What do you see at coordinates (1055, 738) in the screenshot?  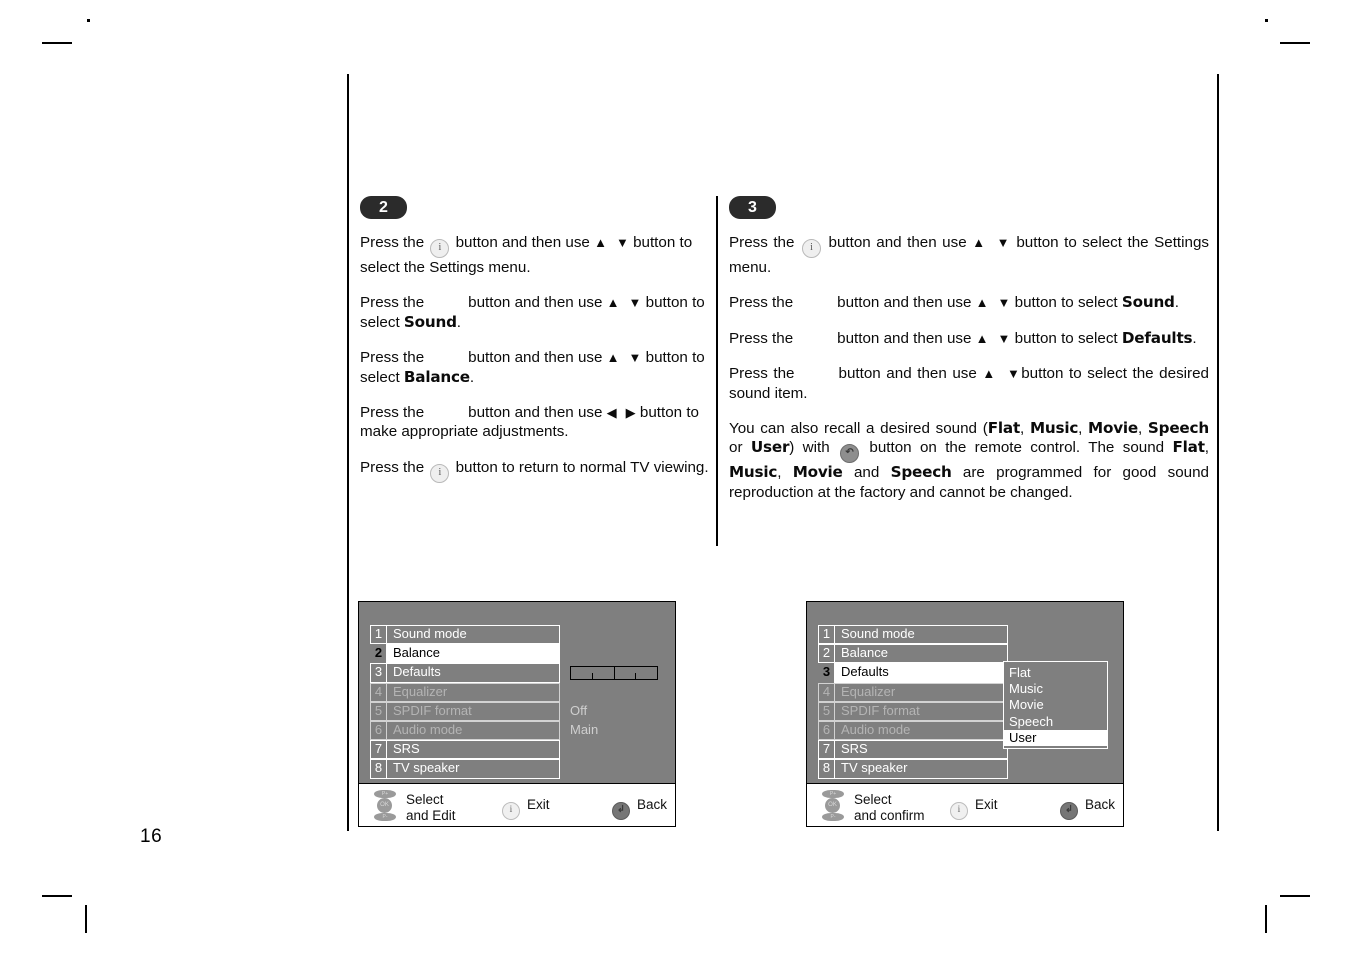 I see `defaults-popup-item: User` at bounding box center [1055, 738].